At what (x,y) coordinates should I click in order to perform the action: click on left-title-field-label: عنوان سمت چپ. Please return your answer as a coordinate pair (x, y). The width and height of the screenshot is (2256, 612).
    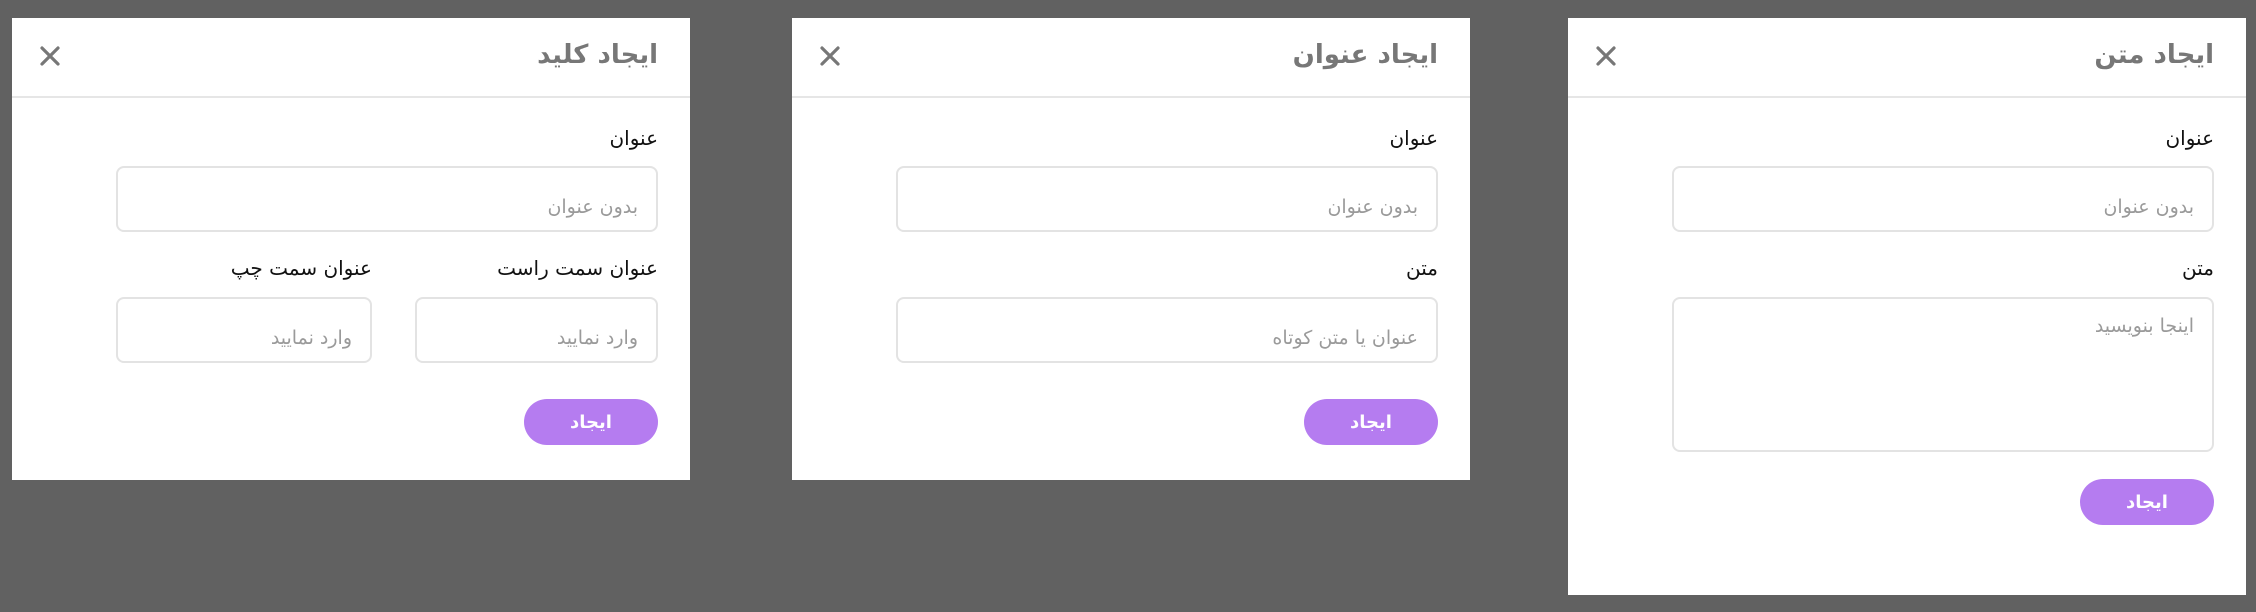
    Looking at the image, I should click on (301, 268).